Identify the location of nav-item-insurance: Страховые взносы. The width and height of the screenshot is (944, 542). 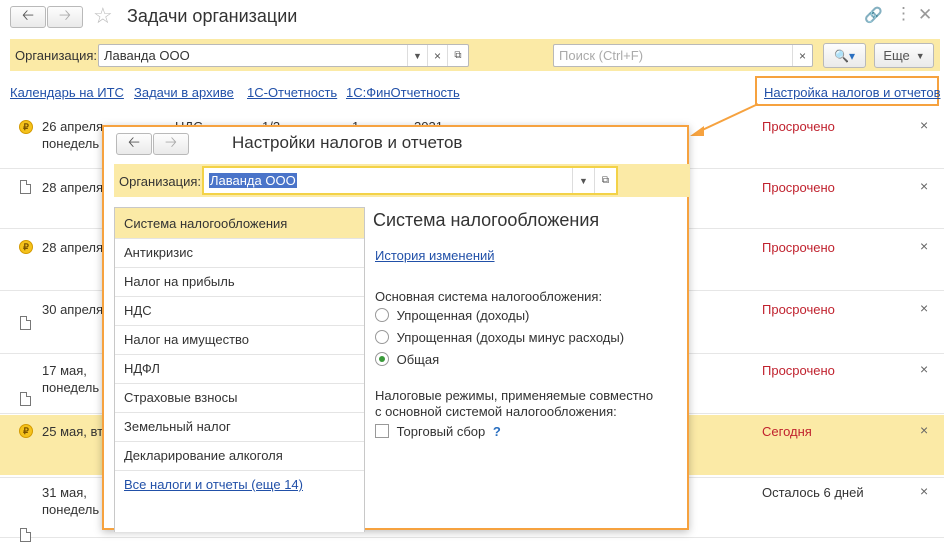
(180, 397).